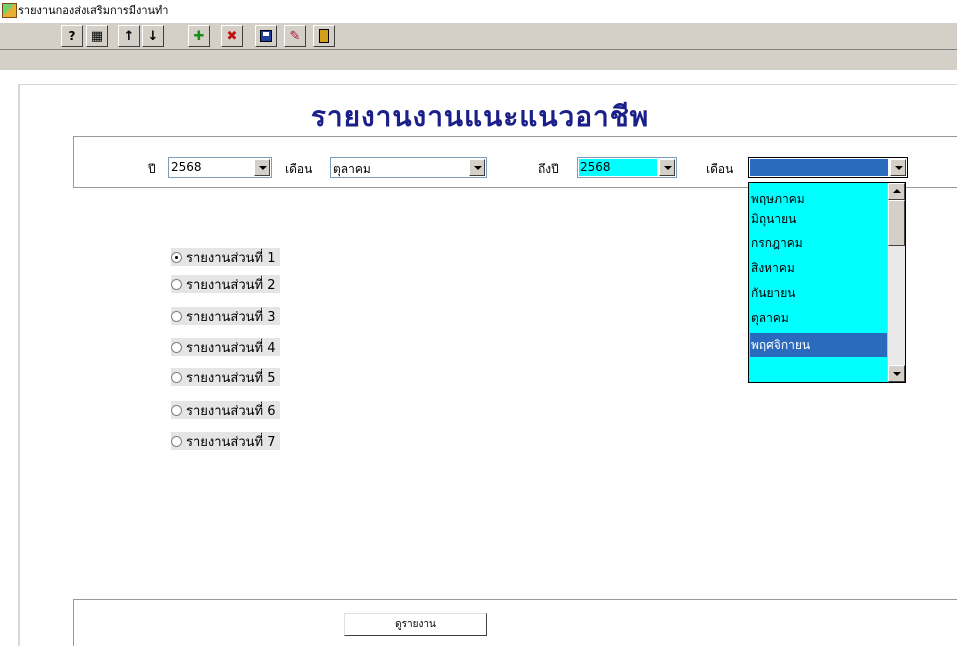 The image size is (957, 646). What do you see at coordinates (896, 373) in the screenshot?
I see `scroll-down-icon` at bounding box center [896, 373].